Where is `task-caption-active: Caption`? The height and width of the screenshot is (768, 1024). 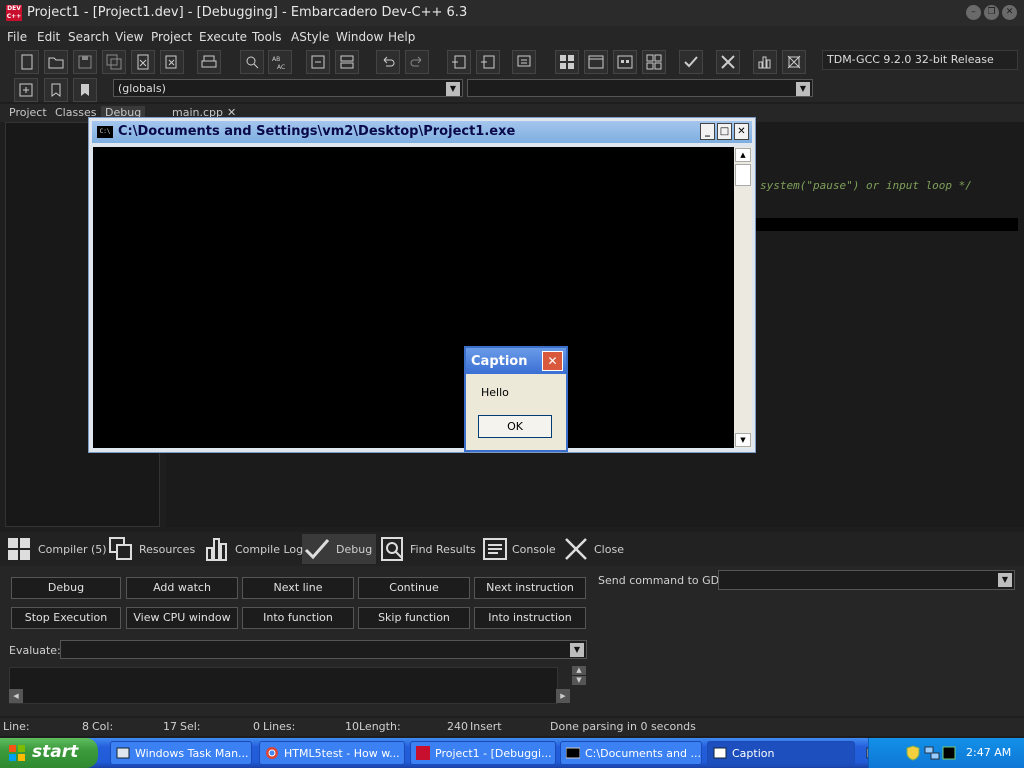 task-caption-active: Caption is located at coordinates (781, 753).